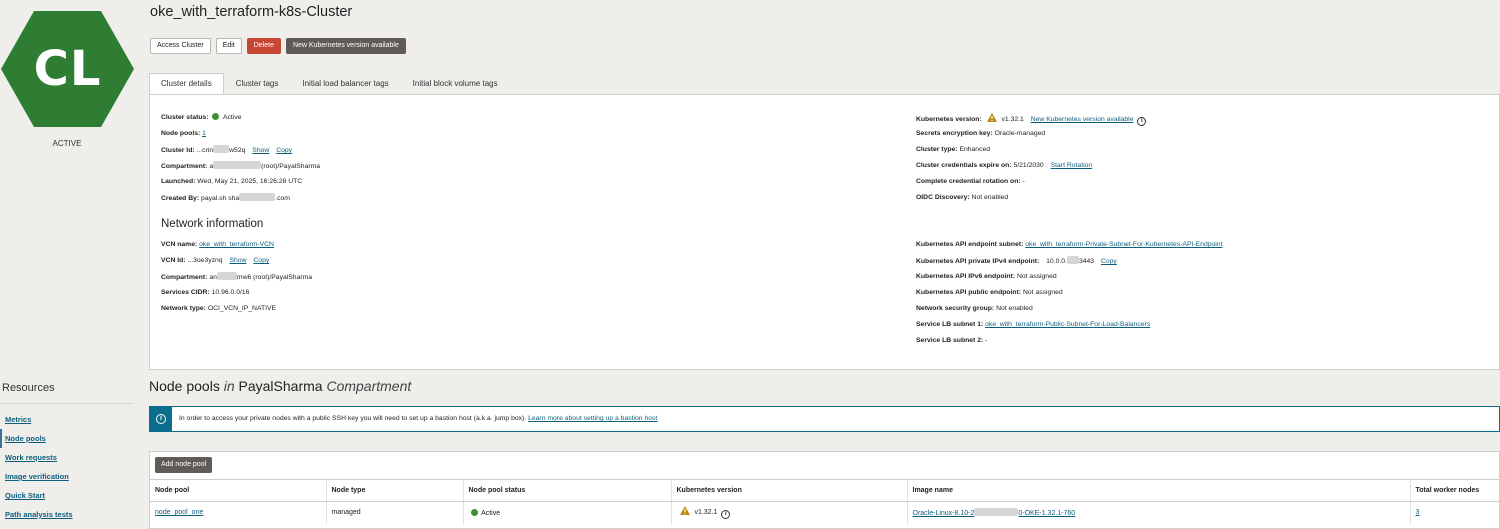 This screenshot has height=529, width=1500. What do you see at coordinates (1418, 512) in the screenshot?
I see `worker-nodes-count-link: 3` at bounding box center [1418, 512].